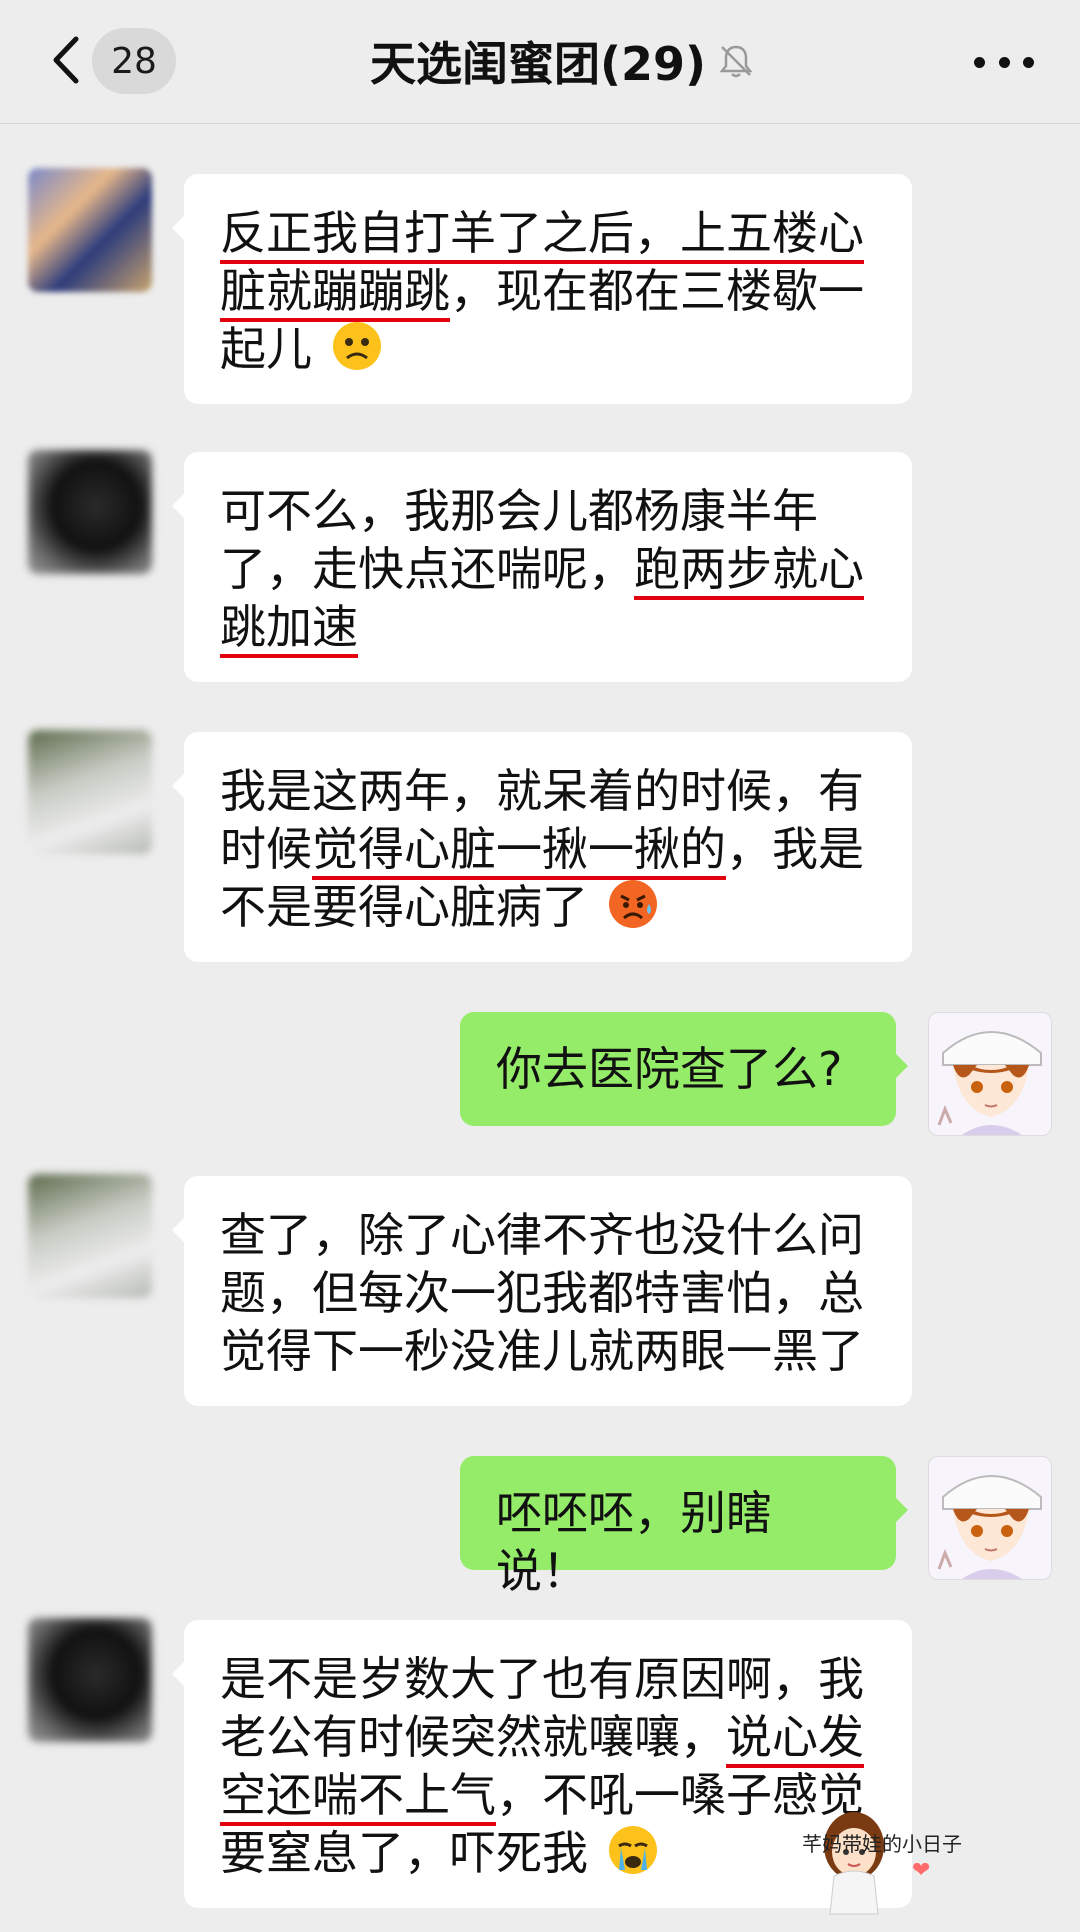 This screenshot has width=1080, height=1932. Describe the element at coordinates (921, 1870) in the screenshot. I see `heart-icon: ❤` at that location.